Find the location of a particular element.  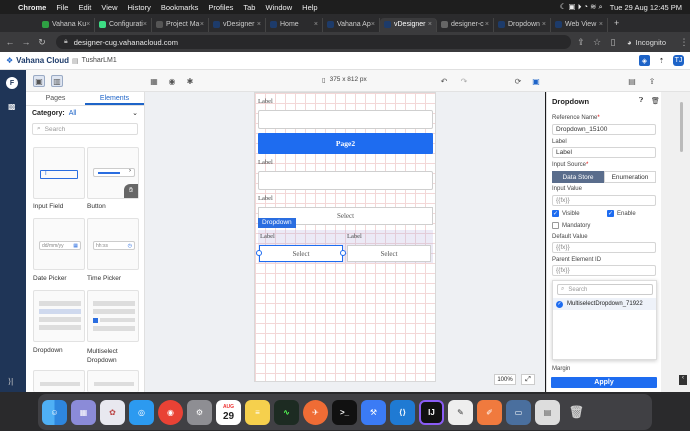

undo-icon: ↶ is located at coordinates (444, 81).